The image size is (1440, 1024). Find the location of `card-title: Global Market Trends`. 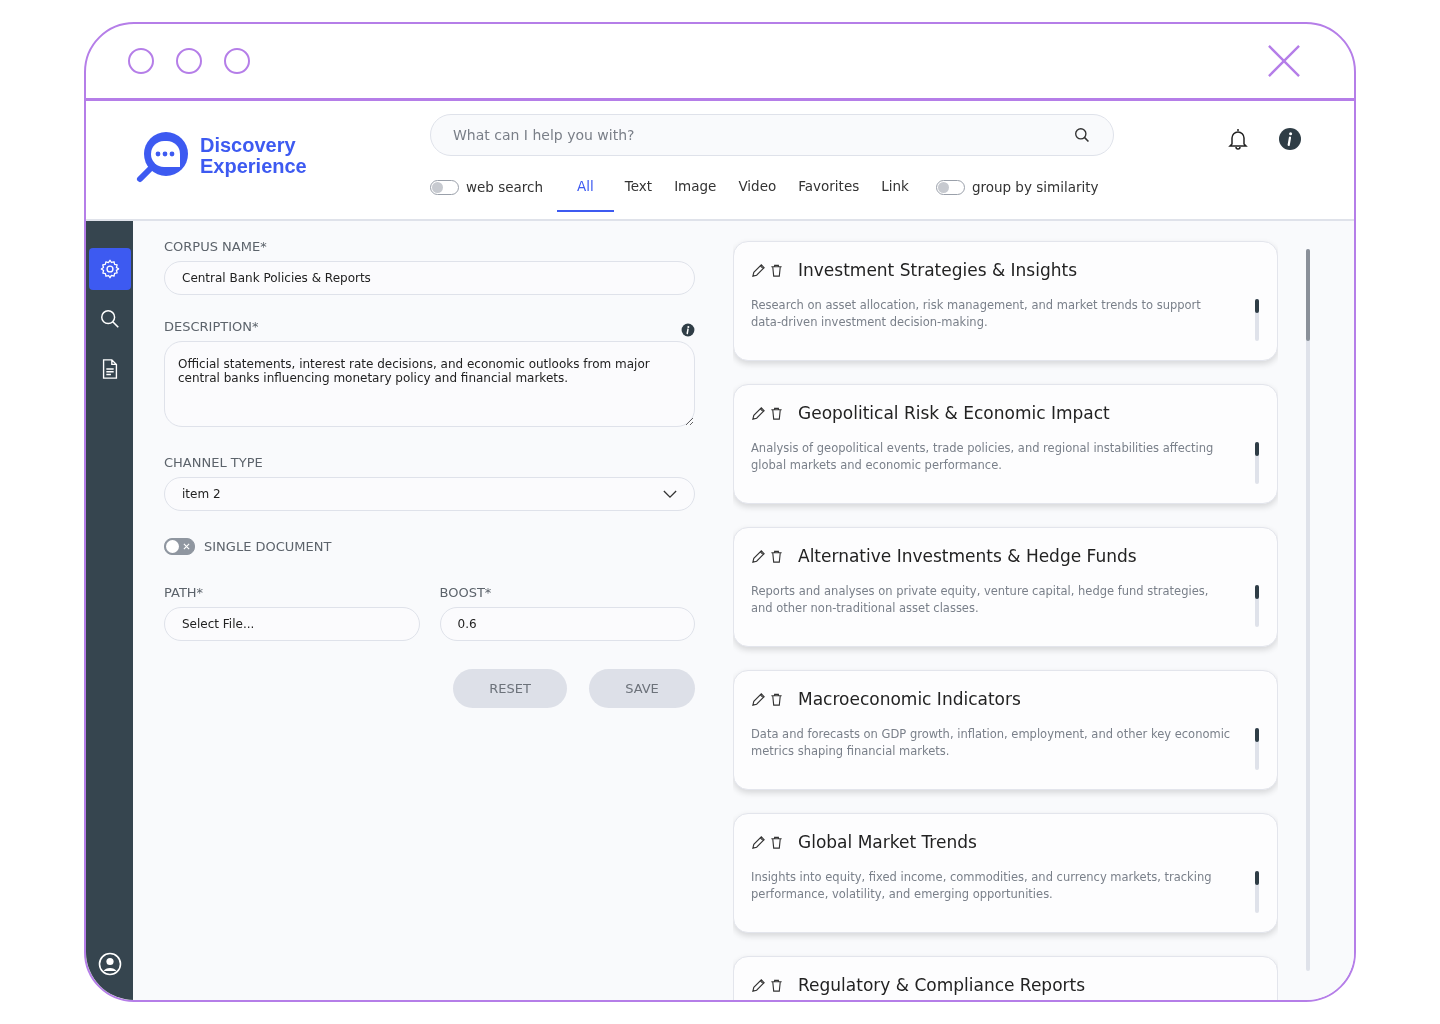

card-title: Global Market Trends is located at coordinates (887, 842).